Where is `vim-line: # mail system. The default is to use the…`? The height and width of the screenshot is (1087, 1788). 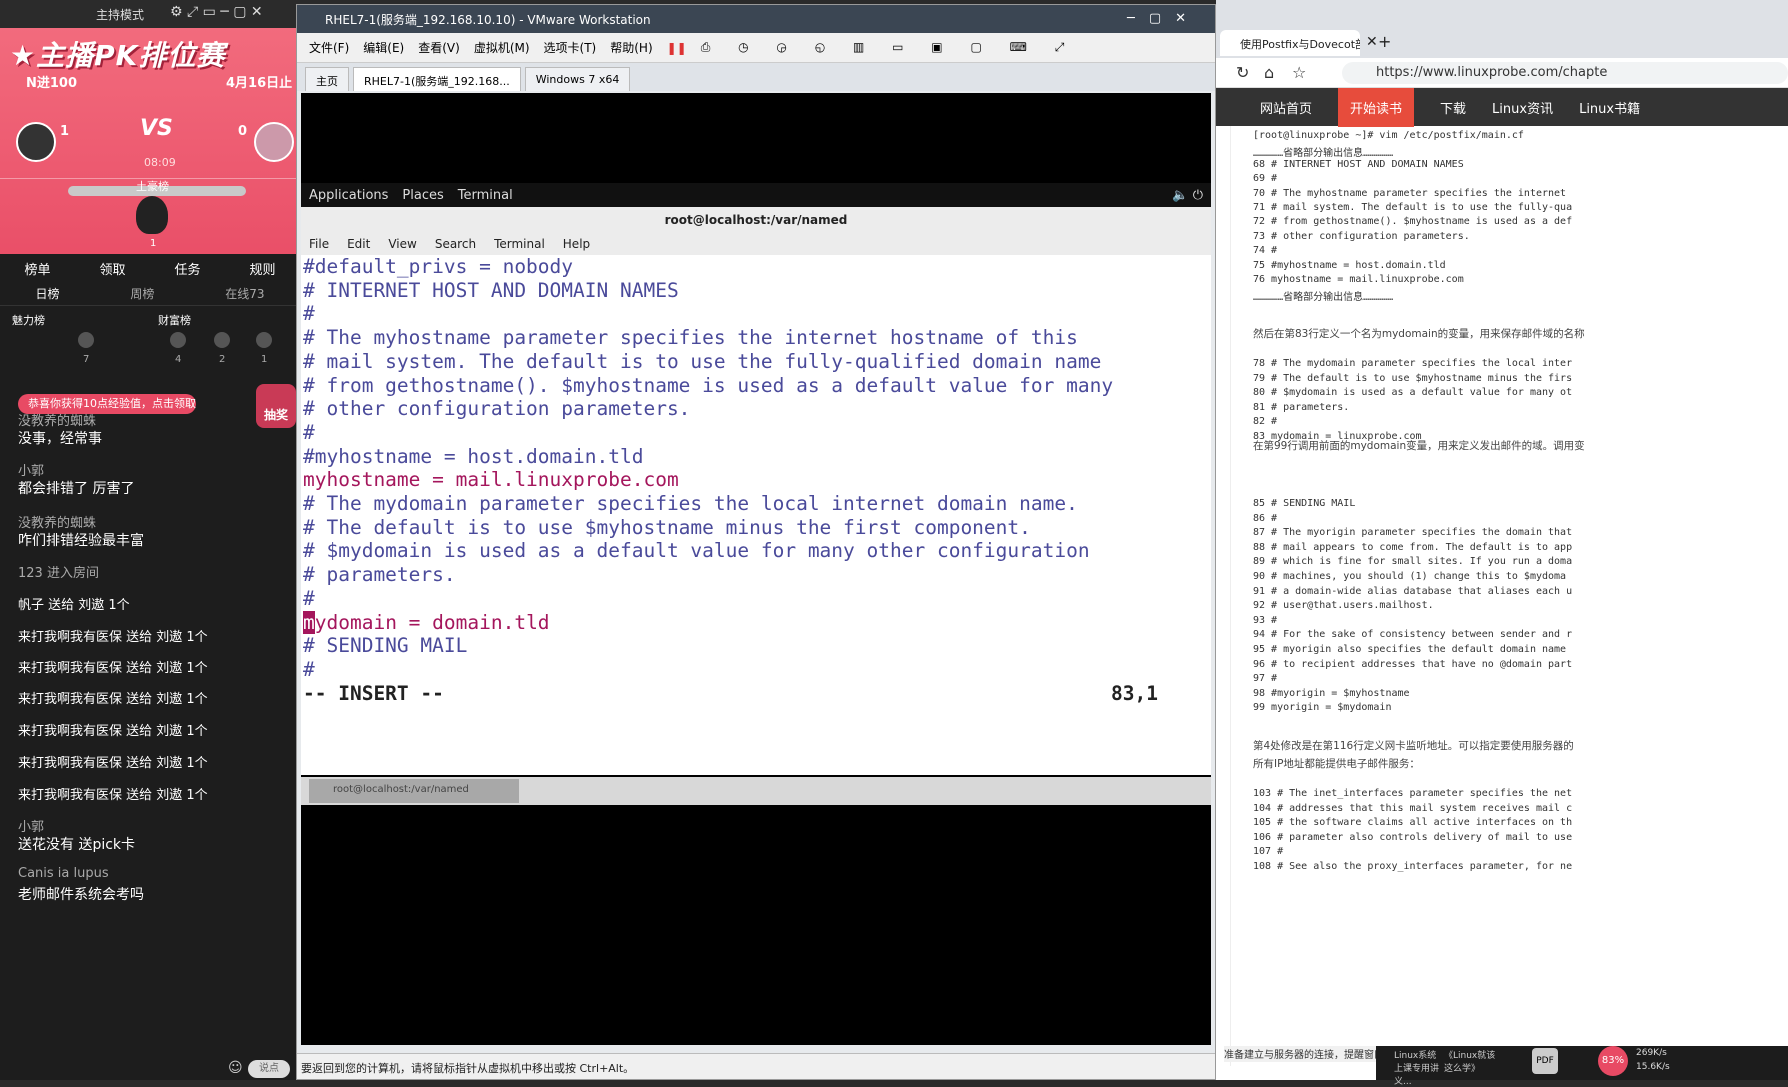 vim-line: # mail system. The default is to use the… is located at coordinates (702, 361).